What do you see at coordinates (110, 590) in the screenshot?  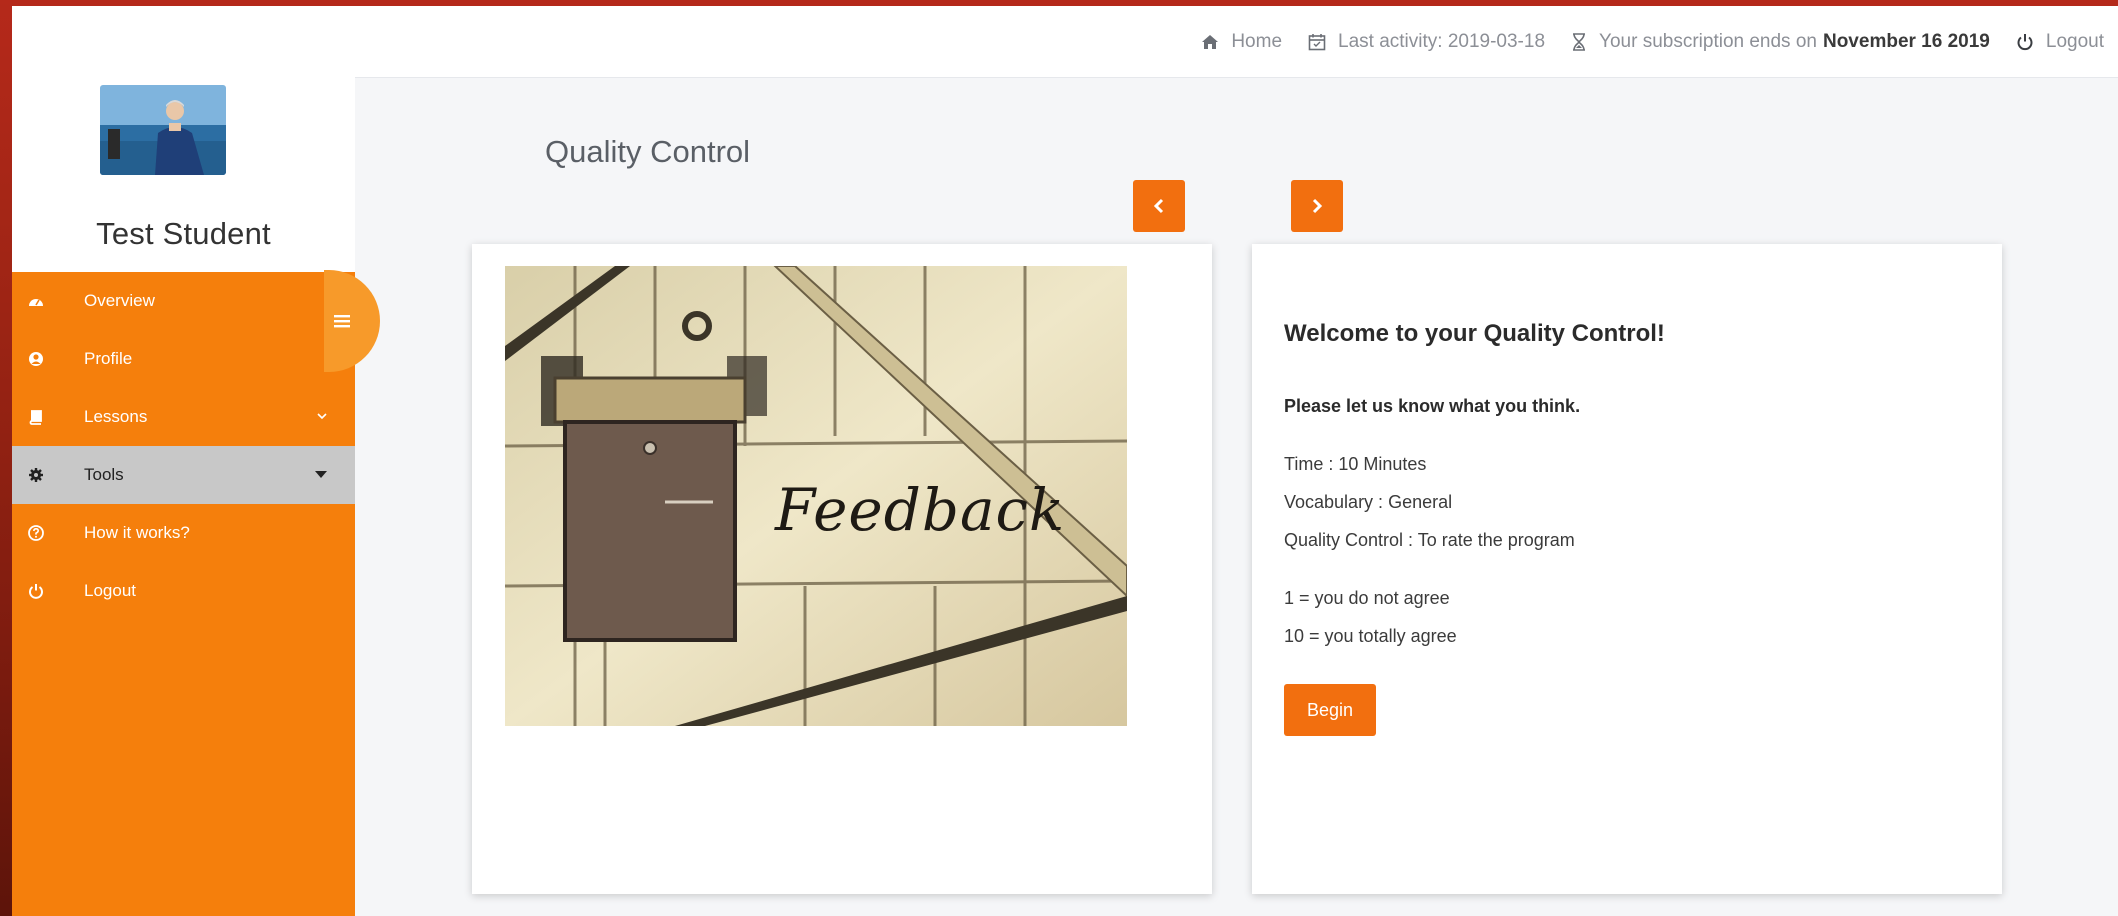 I see `sidebar-item-label: Logout` at bounding box center [110, 590].